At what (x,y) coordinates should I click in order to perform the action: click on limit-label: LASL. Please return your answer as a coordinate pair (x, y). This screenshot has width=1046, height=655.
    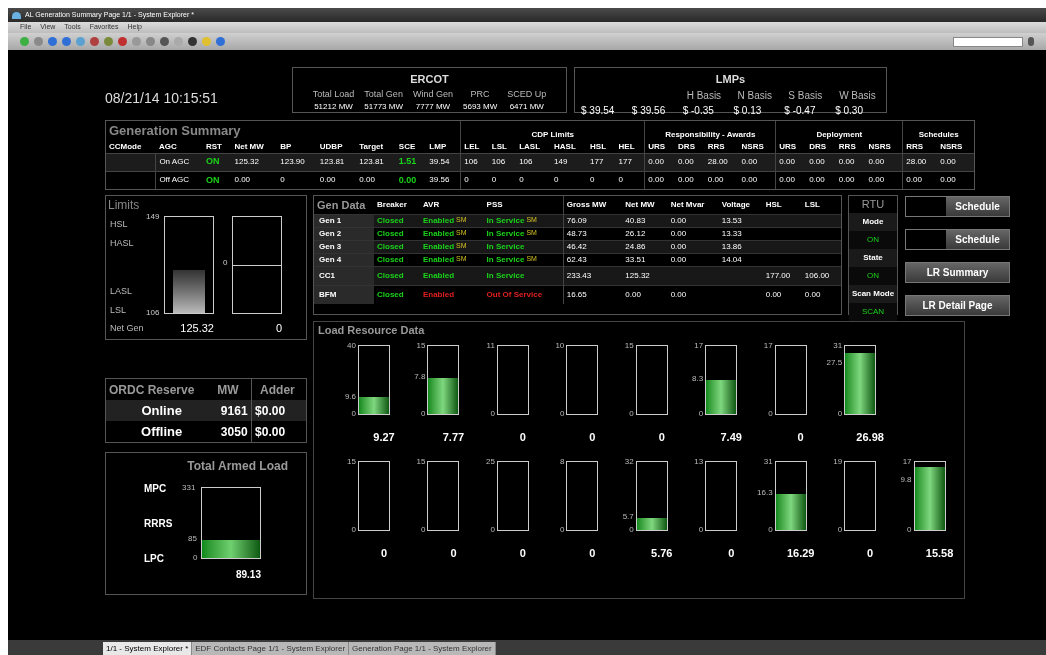
    Looking at the image, I should click on (122, 291).